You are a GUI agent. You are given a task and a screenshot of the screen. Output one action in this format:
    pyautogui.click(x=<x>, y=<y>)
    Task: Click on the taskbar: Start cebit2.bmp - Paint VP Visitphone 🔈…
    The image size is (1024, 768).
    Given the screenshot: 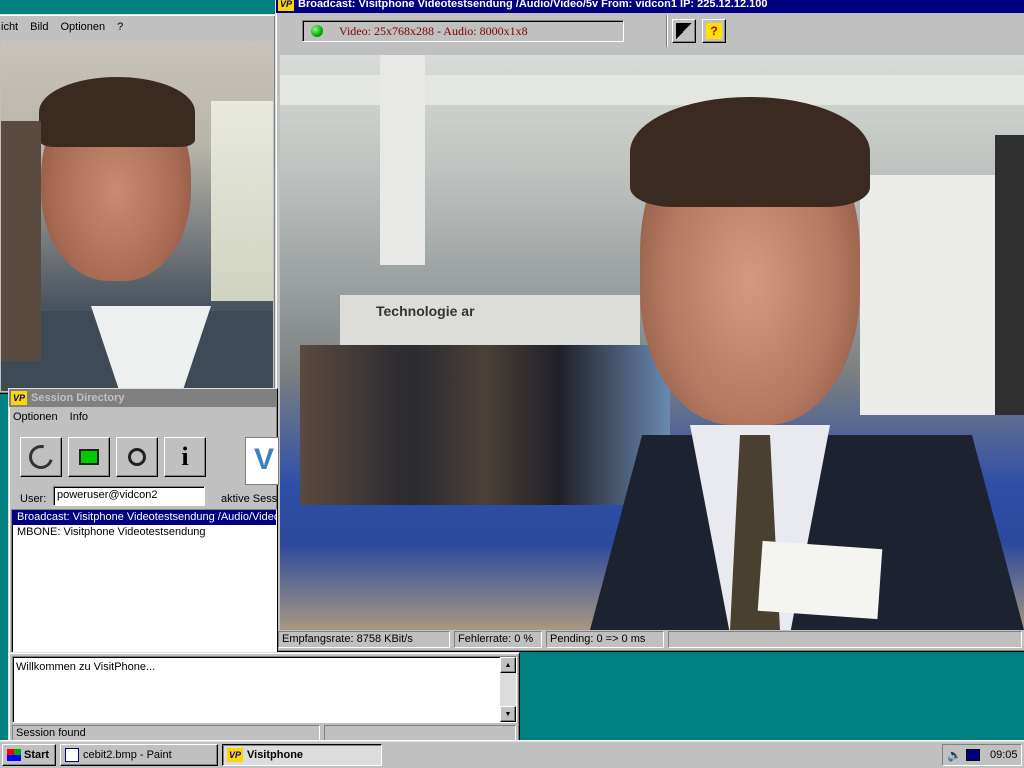 What is the action you would take?
    pyautogui.click(x=512, y=754)
    